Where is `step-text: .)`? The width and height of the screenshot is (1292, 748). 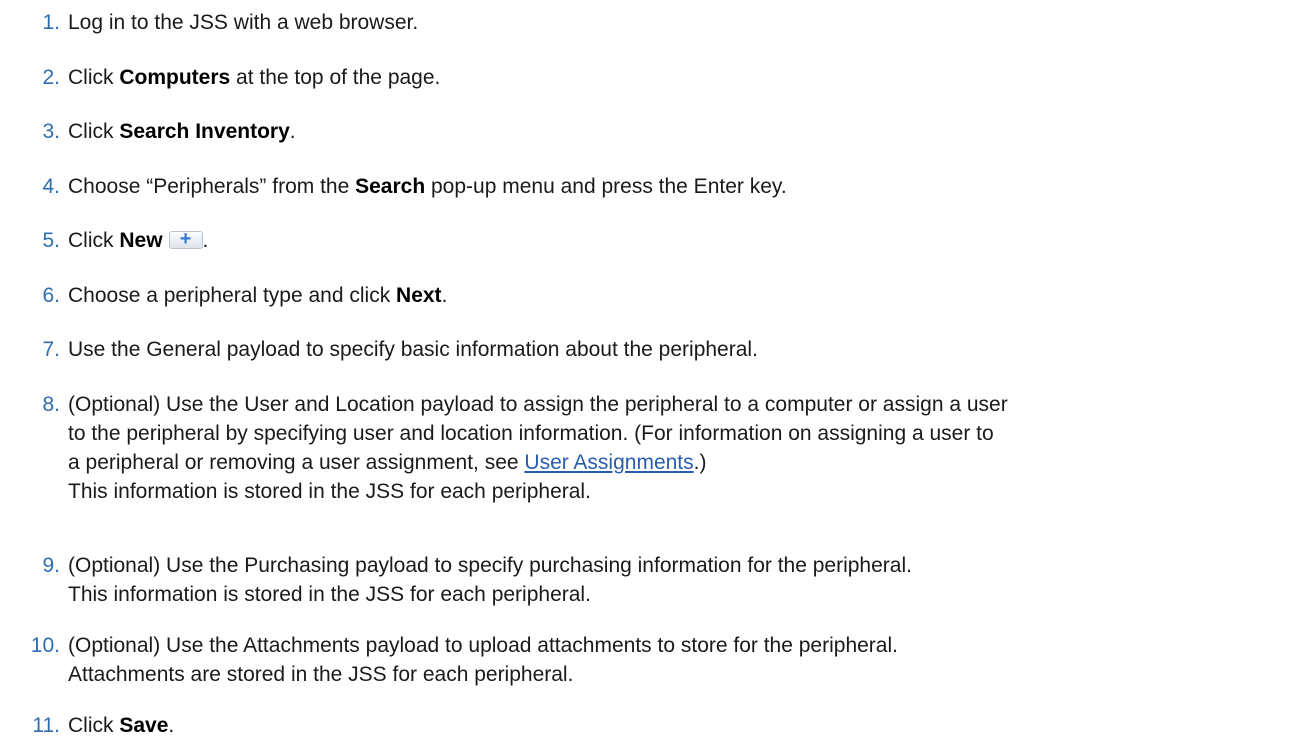 step-text: .) is located at coordinates (700, 462).